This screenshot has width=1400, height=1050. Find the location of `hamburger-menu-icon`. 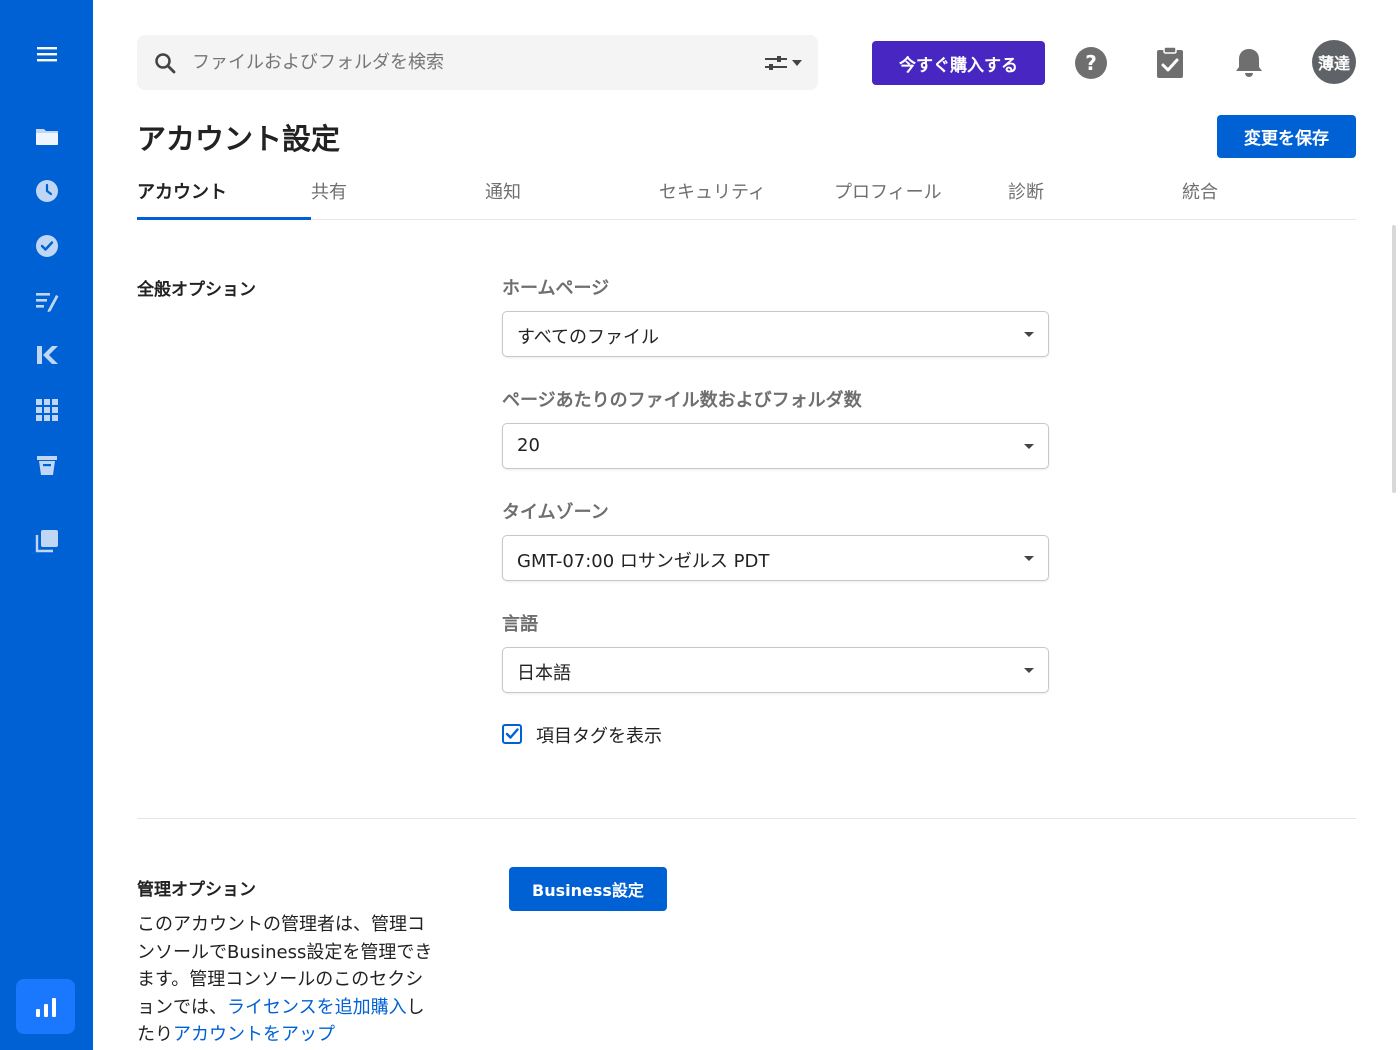

hamburger-menu-icon is located at coordinates (47, 54).